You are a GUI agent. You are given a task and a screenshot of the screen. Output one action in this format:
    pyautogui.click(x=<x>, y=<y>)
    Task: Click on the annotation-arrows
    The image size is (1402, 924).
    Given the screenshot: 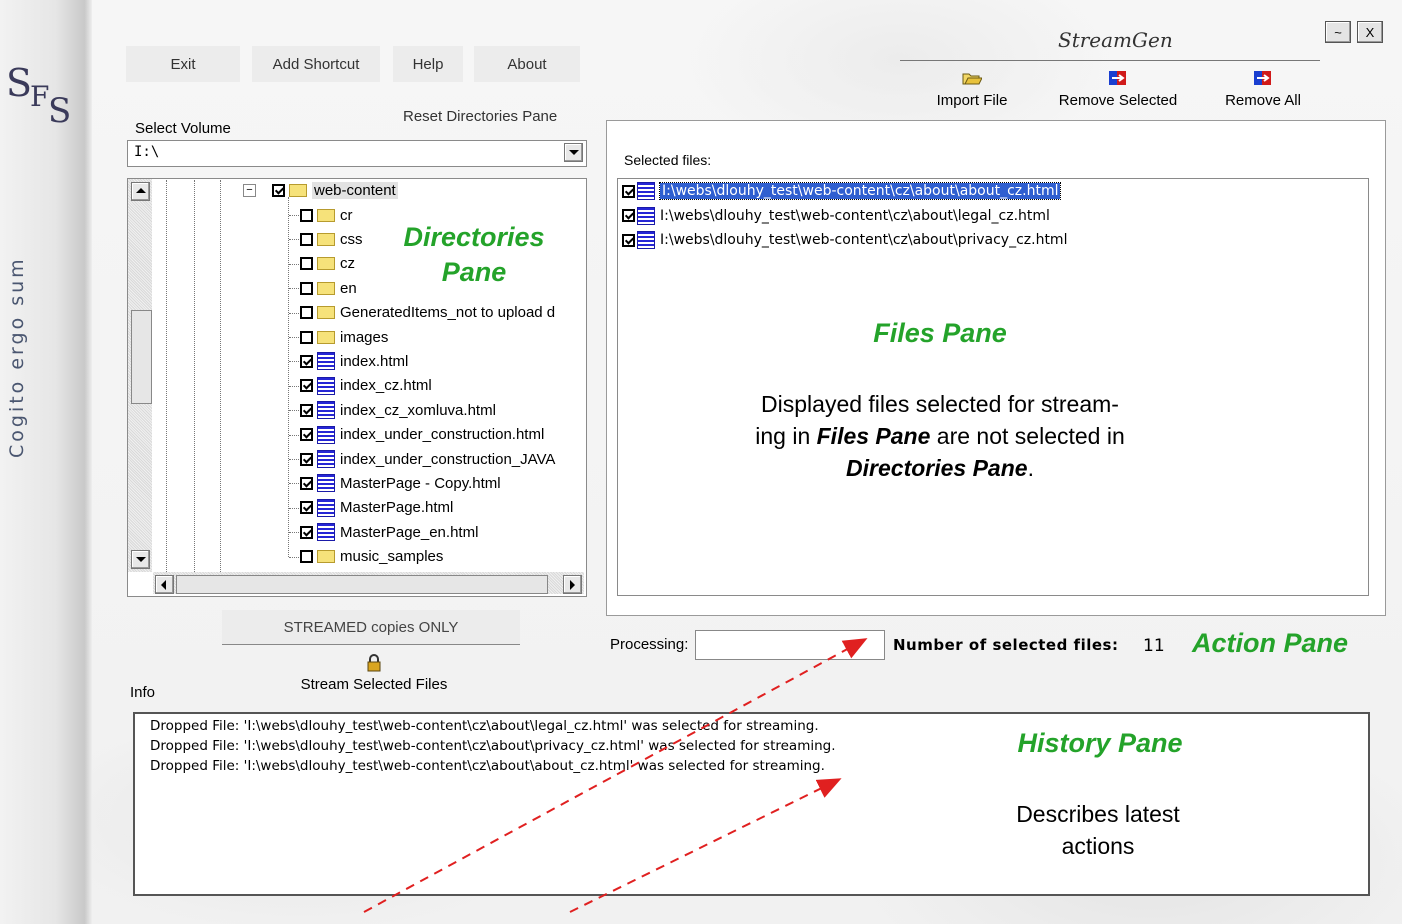 What is the action you would take?
    pyautogui.click(x=615, y=775)
    